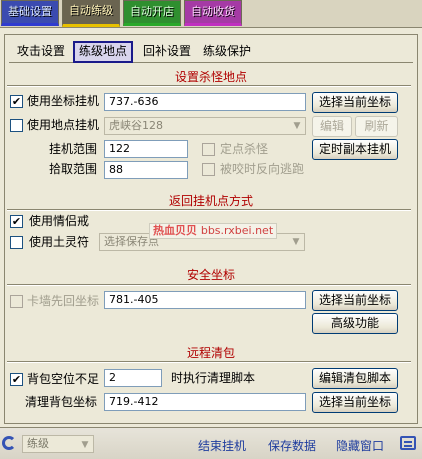 This screenshot has height=459, width=422. Describe the element at coordinates (152, 13) in the screenshot. I see `tab-auto-shop: 自动开店` at that location.